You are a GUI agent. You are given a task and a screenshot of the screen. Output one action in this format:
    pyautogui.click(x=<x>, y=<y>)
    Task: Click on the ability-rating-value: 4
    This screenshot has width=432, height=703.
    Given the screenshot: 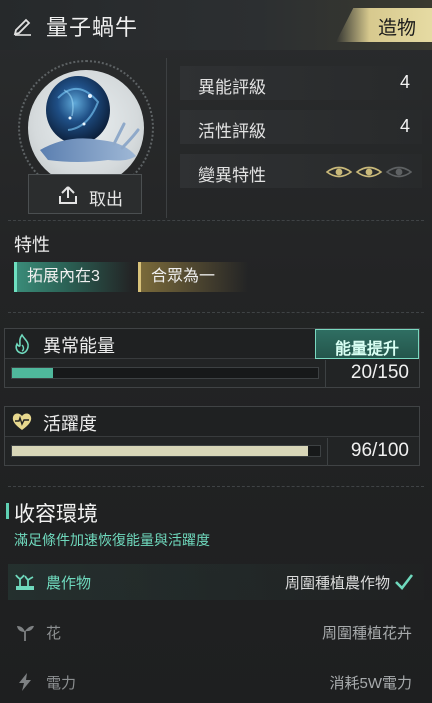 What is the action you would take?
    pyautogui.click(x=404, y=82)
    